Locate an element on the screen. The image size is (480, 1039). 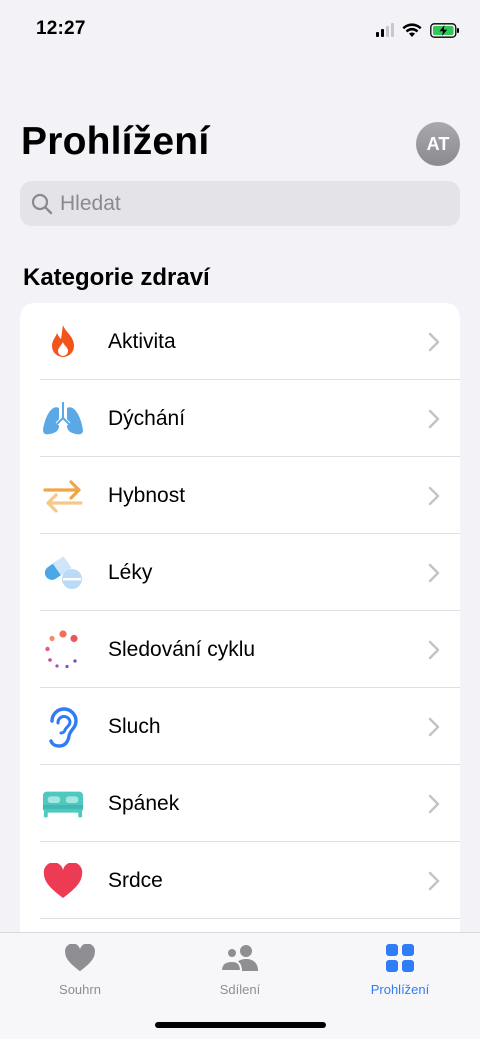
status-icons is located at coordinates (418, 30).